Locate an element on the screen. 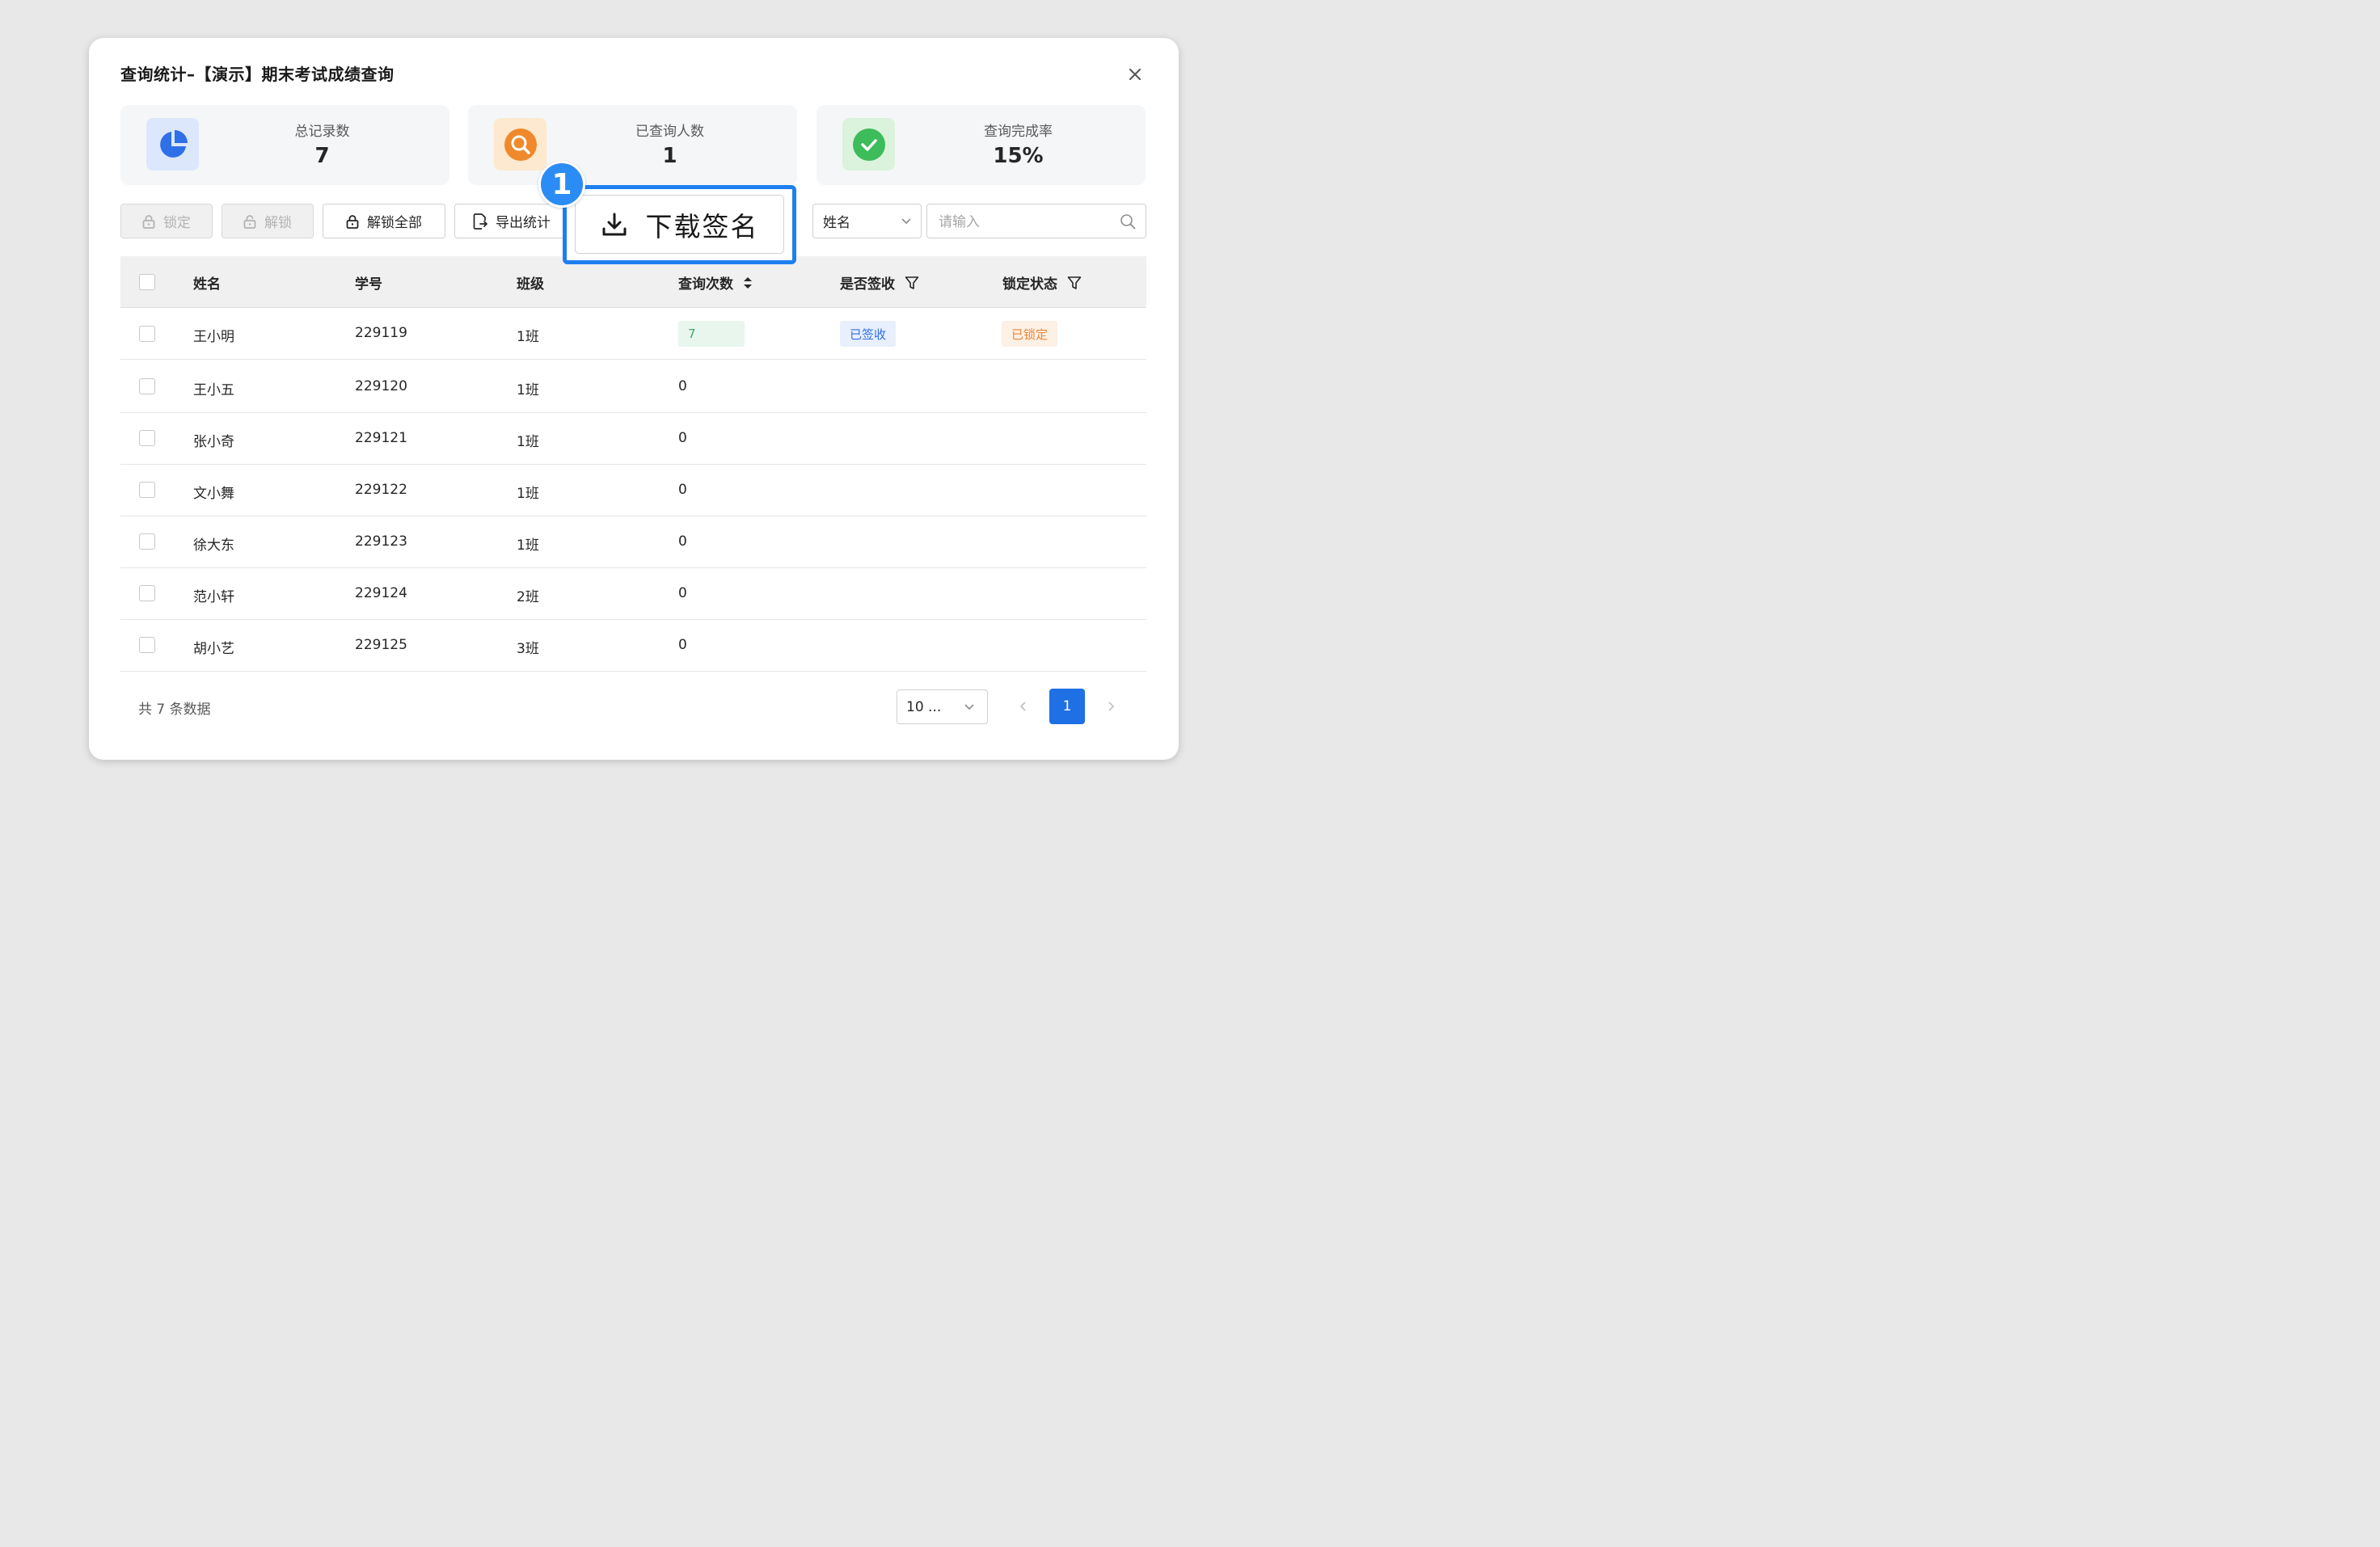 This screenshot has width=2380, height=1547. dialog-title: 查询统计–【演示】期末考试成绩查询 is located at coordinates (257, 75).